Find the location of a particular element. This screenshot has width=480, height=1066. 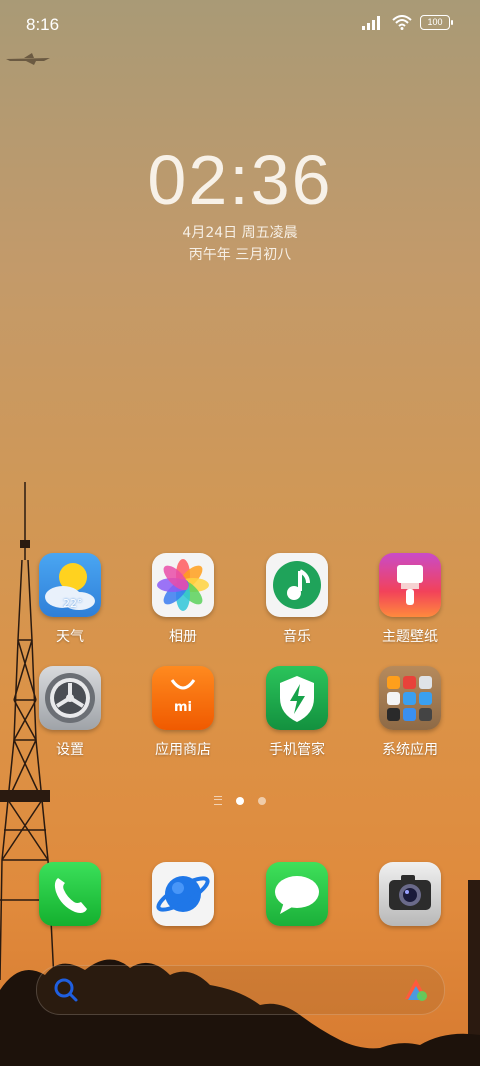

folder-system-apps: 系统应用 is located at coordinates (410, 712).